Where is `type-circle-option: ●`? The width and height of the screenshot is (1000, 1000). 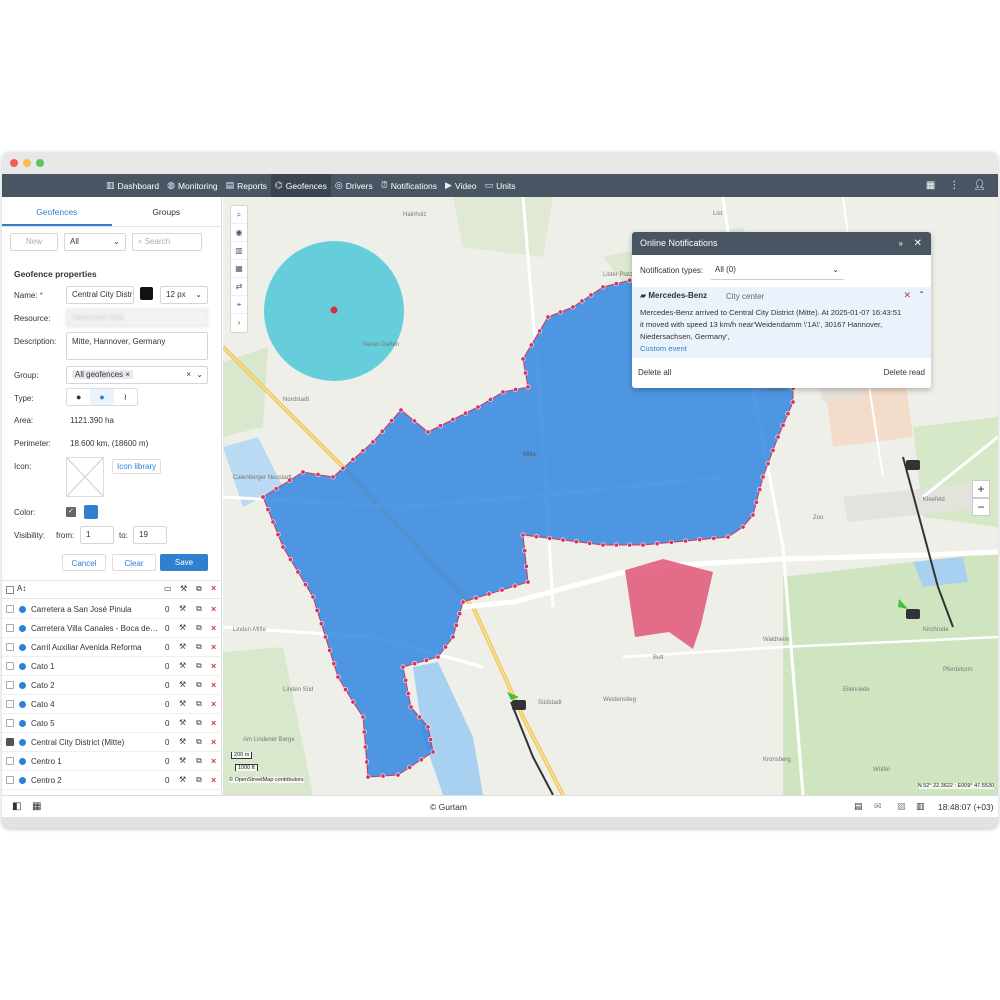
type-circle-option: ● is located at coordinates (102, 397).